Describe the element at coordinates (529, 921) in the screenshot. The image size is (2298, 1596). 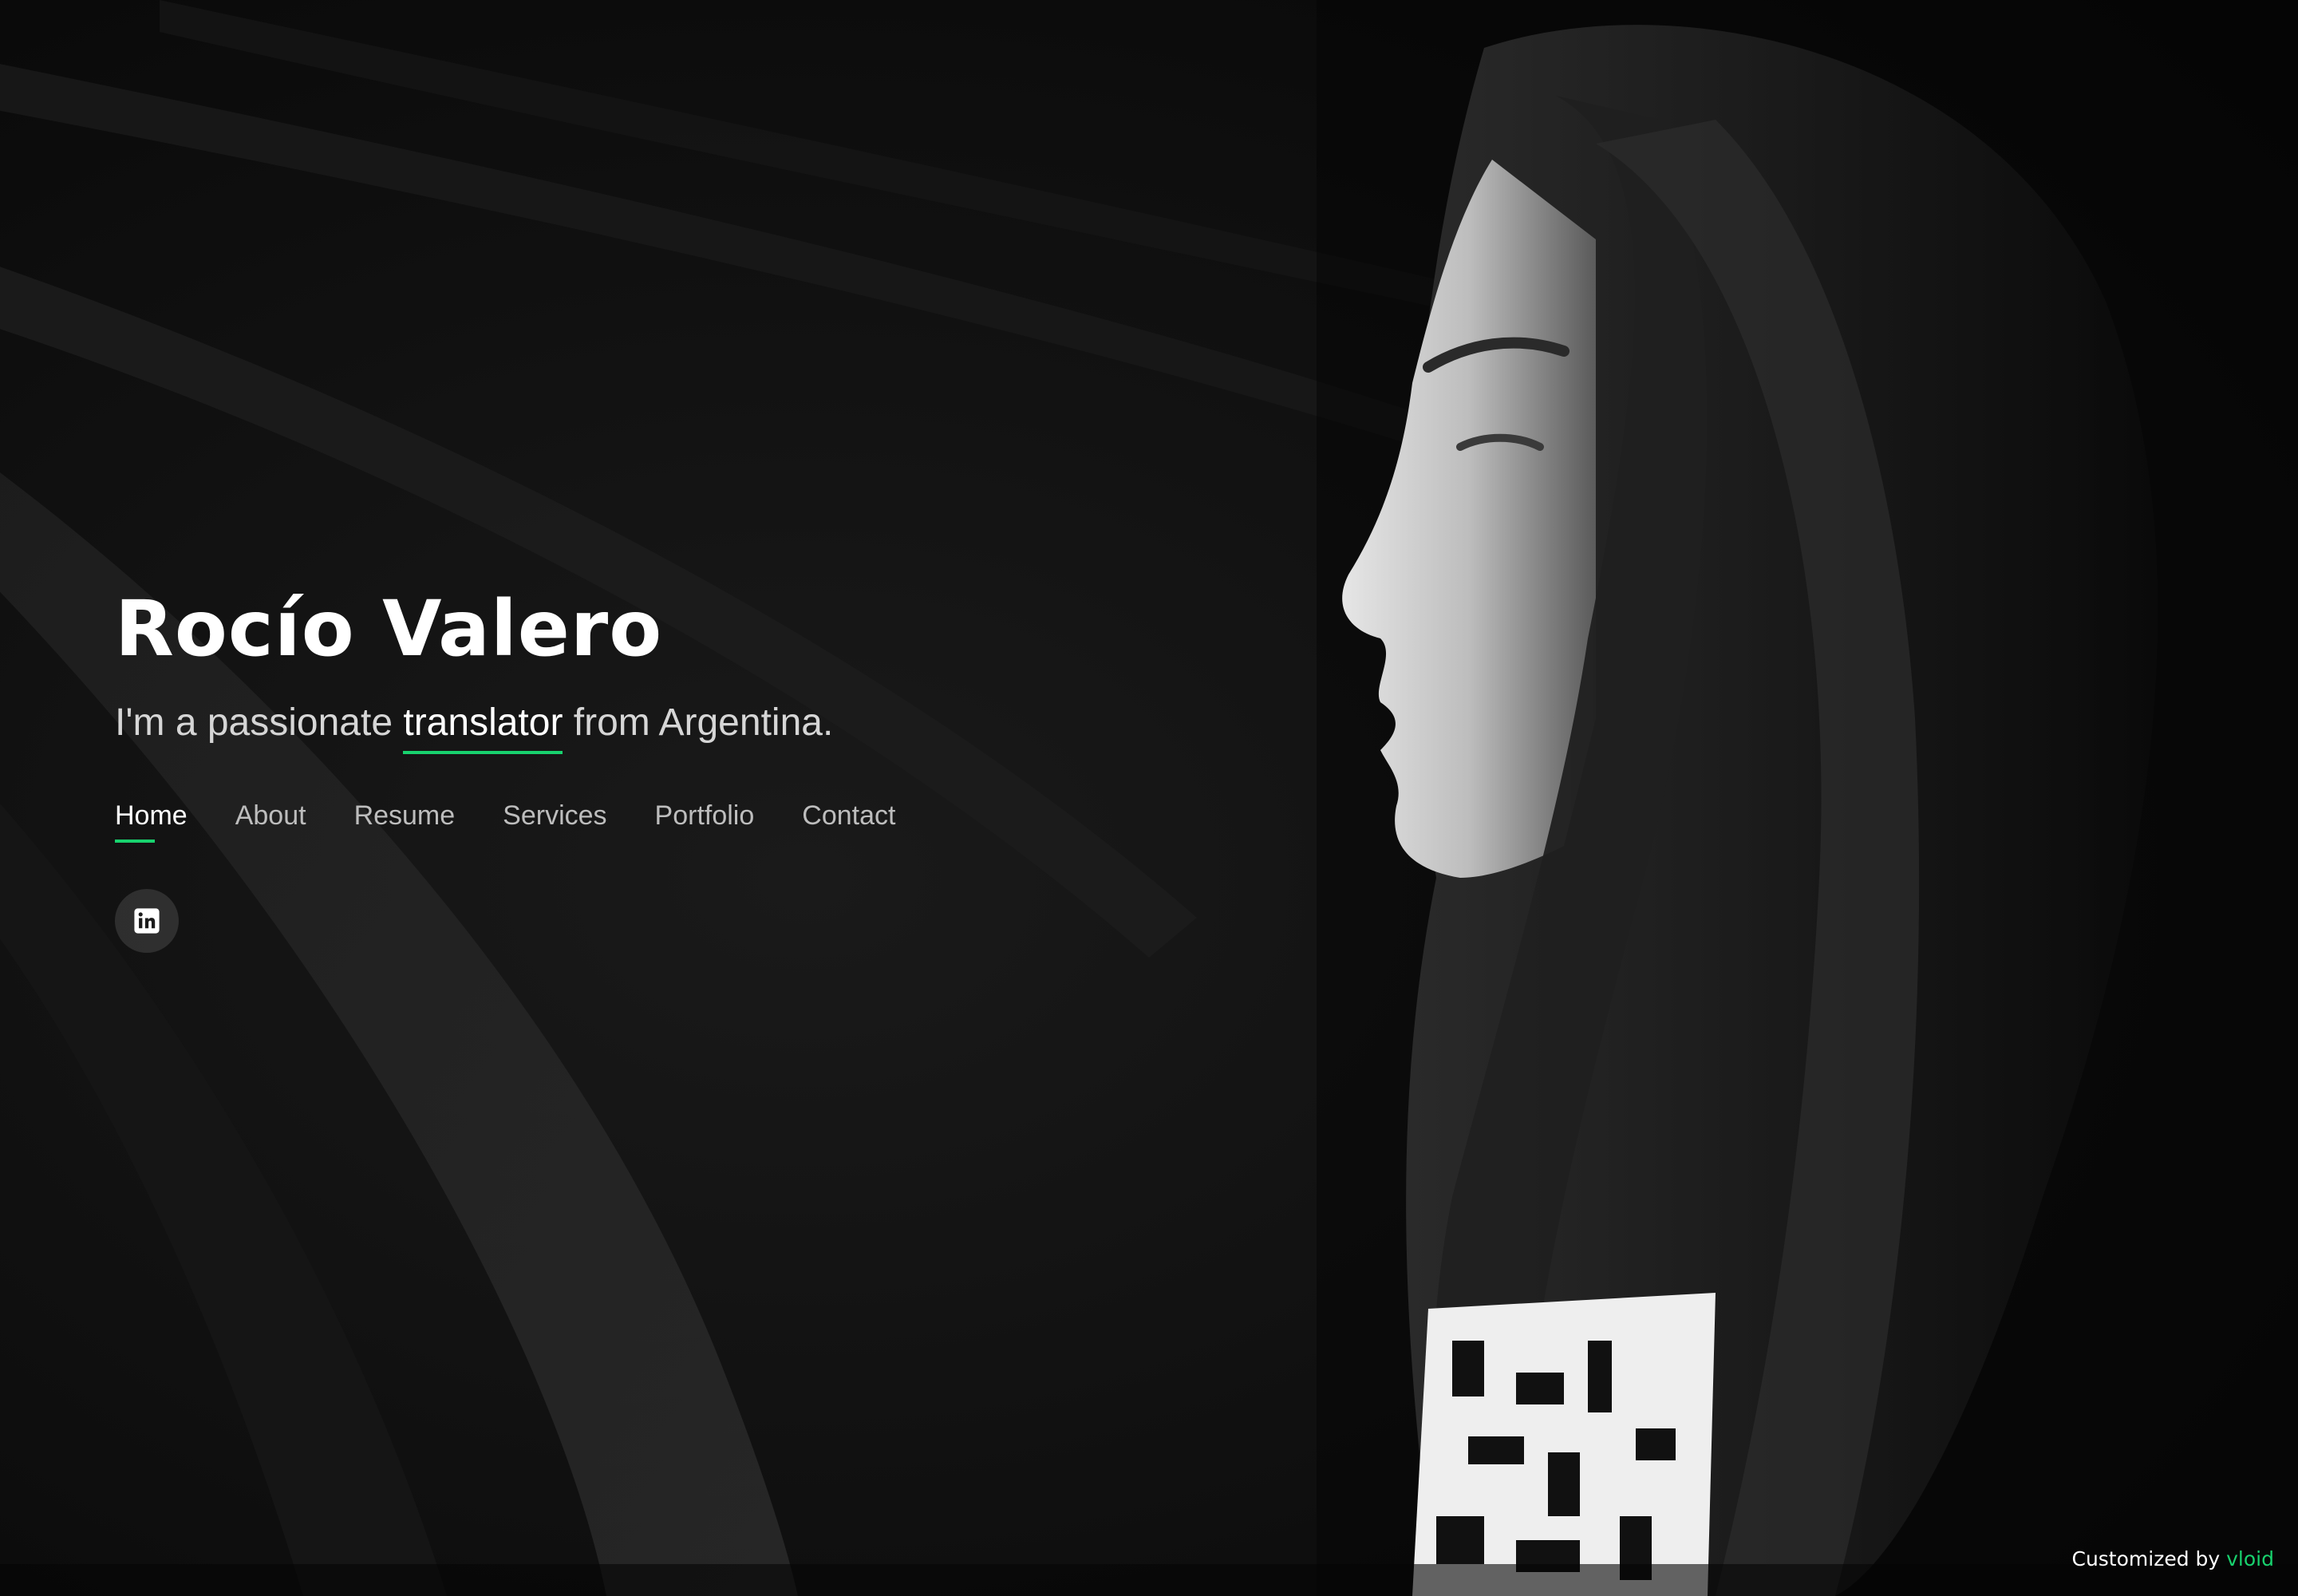
I see `social-links` at that location.